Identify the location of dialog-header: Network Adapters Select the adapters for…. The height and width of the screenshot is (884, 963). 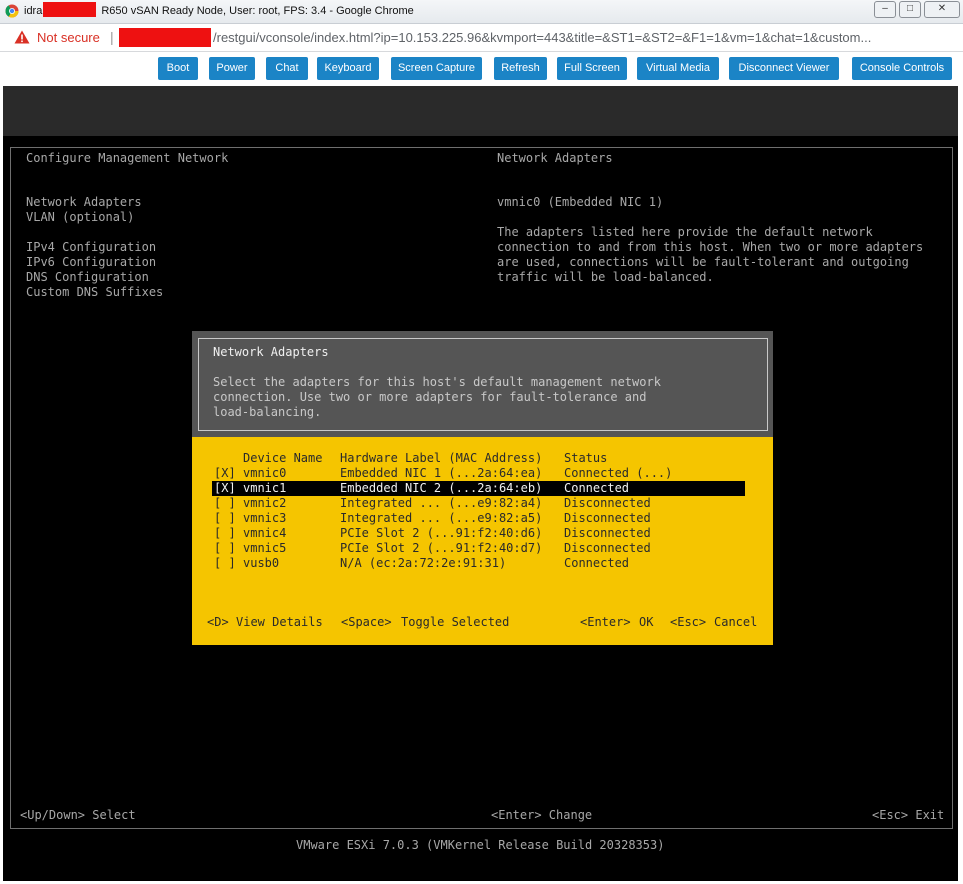
(482, 384).